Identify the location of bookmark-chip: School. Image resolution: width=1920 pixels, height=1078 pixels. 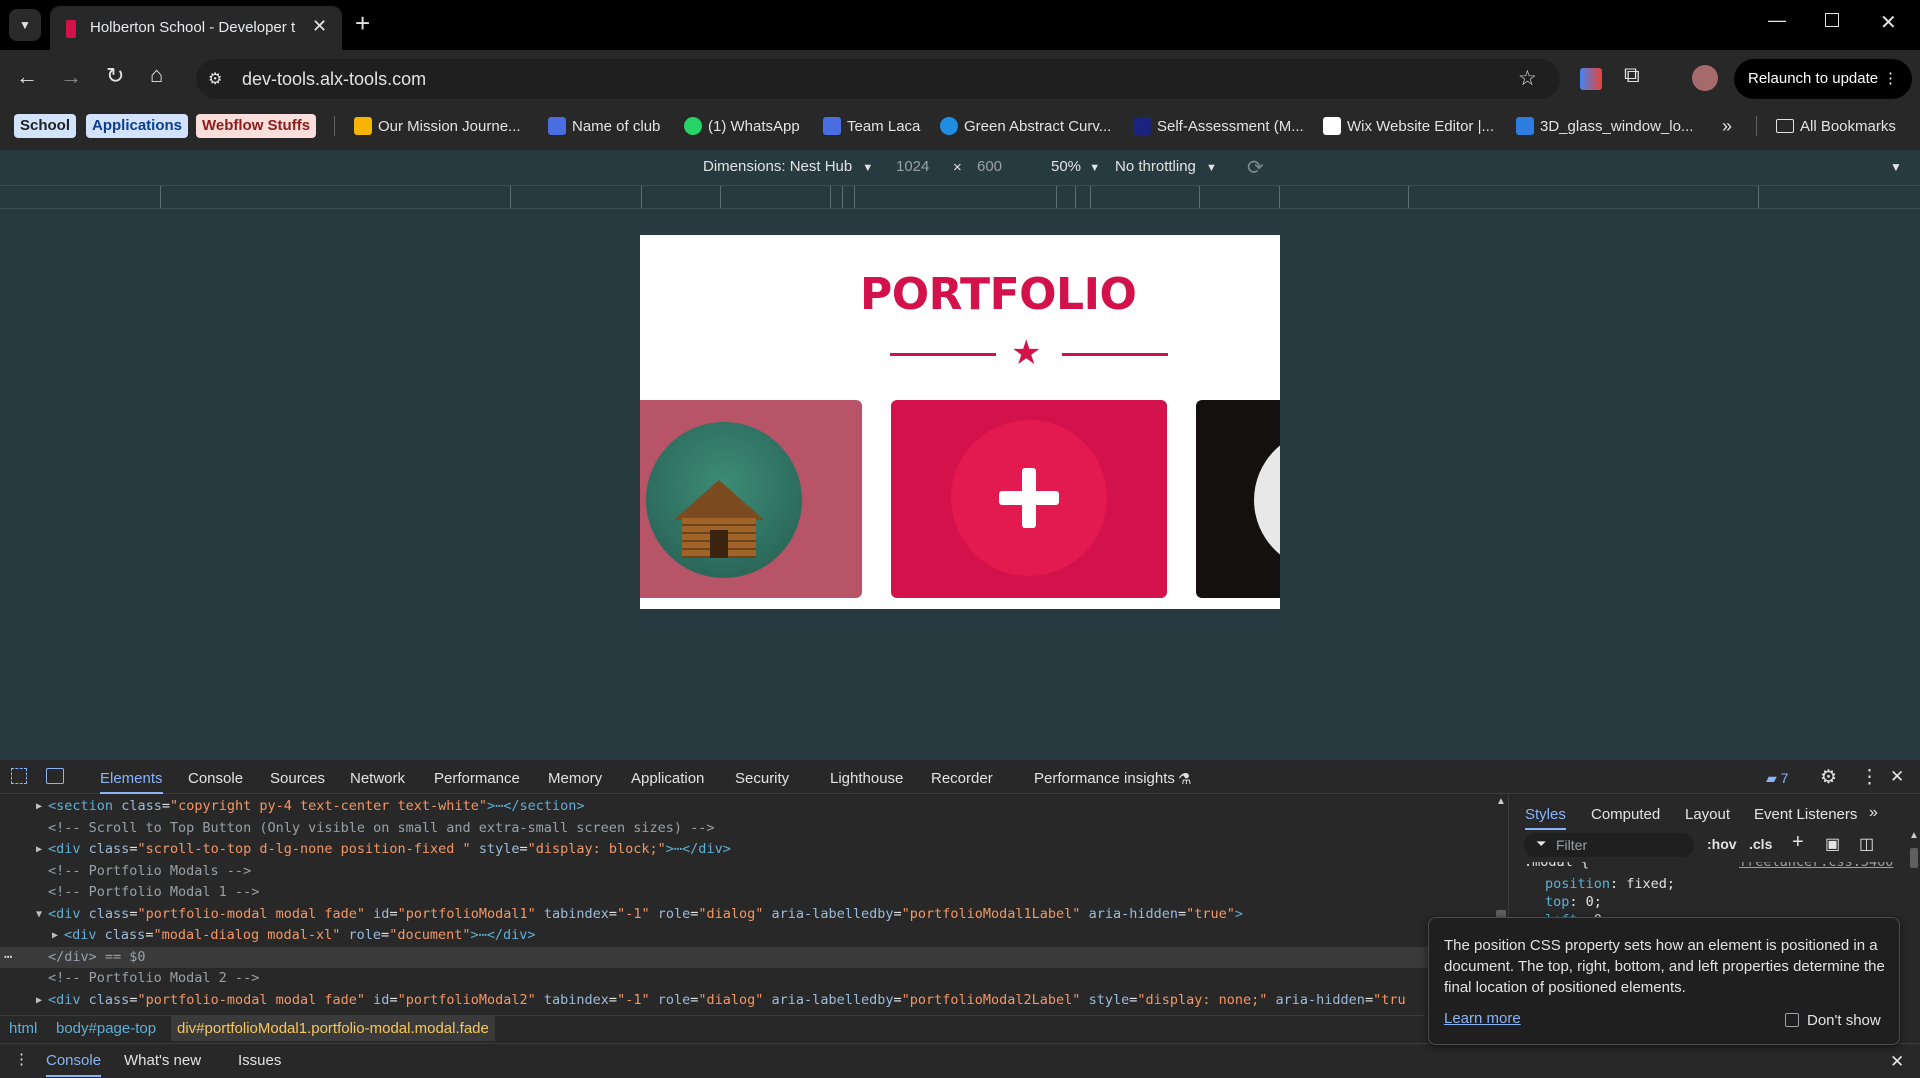
(45, 126).